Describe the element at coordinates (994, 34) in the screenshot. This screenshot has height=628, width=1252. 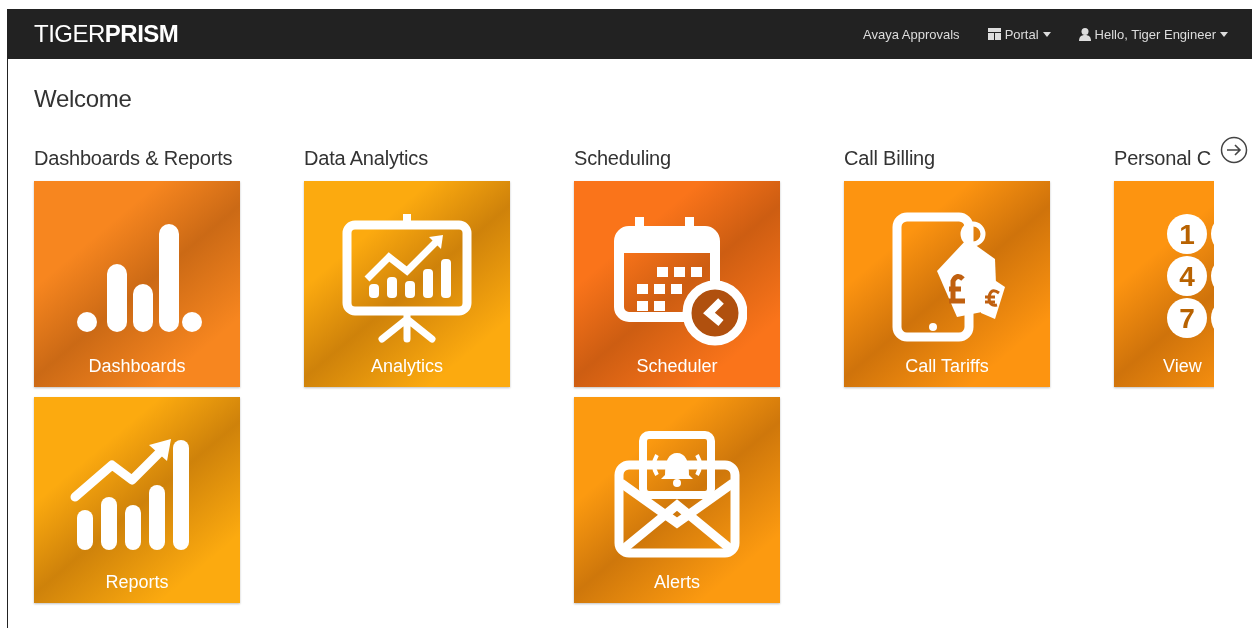
I see `grid-icon` at that location.